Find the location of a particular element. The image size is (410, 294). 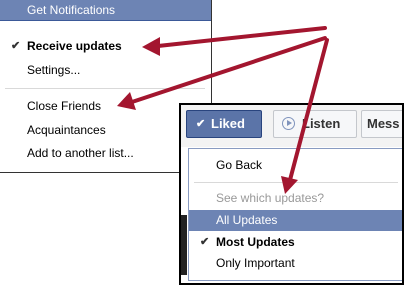

liked-button: ✔ Liked is located at coordinates (224, 124).